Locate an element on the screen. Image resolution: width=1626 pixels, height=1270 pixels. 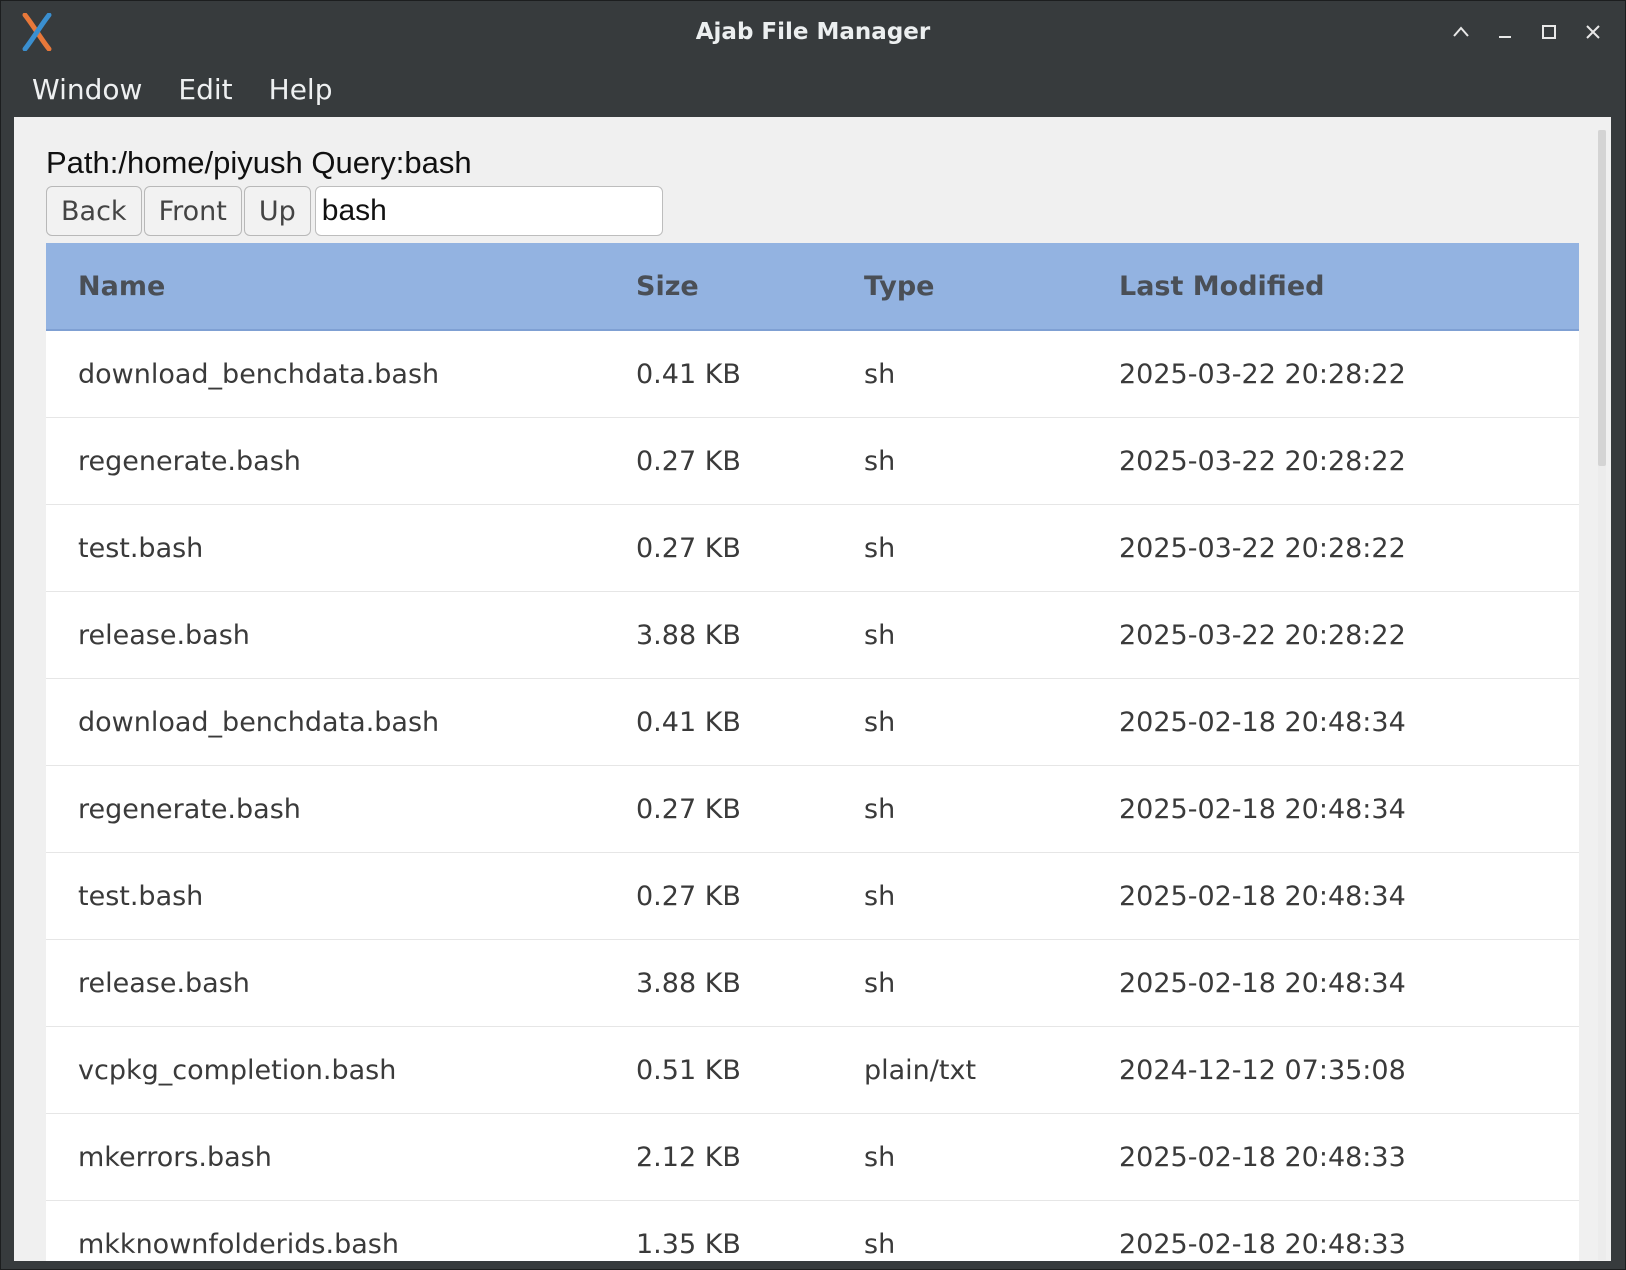
table-header: Name Size Type Last Modified is located at coordinates (812, 287).